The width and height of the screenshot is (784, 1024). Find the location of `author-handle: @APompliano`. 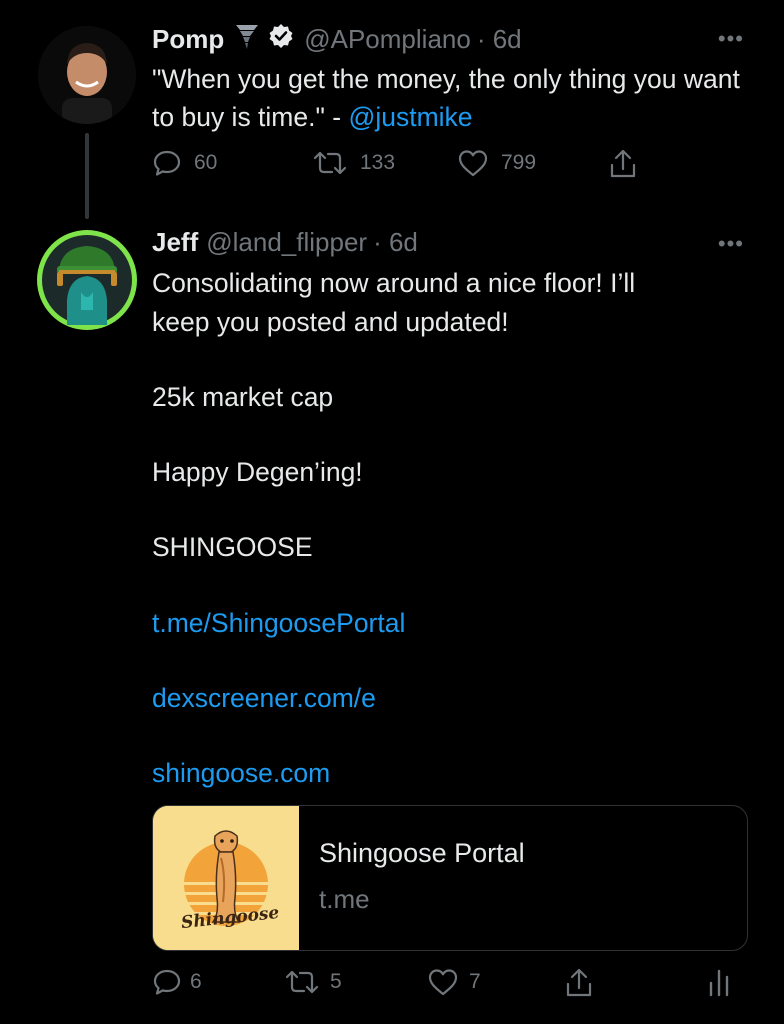

author-handle: @APompliano is located at coordinates (387, 39).